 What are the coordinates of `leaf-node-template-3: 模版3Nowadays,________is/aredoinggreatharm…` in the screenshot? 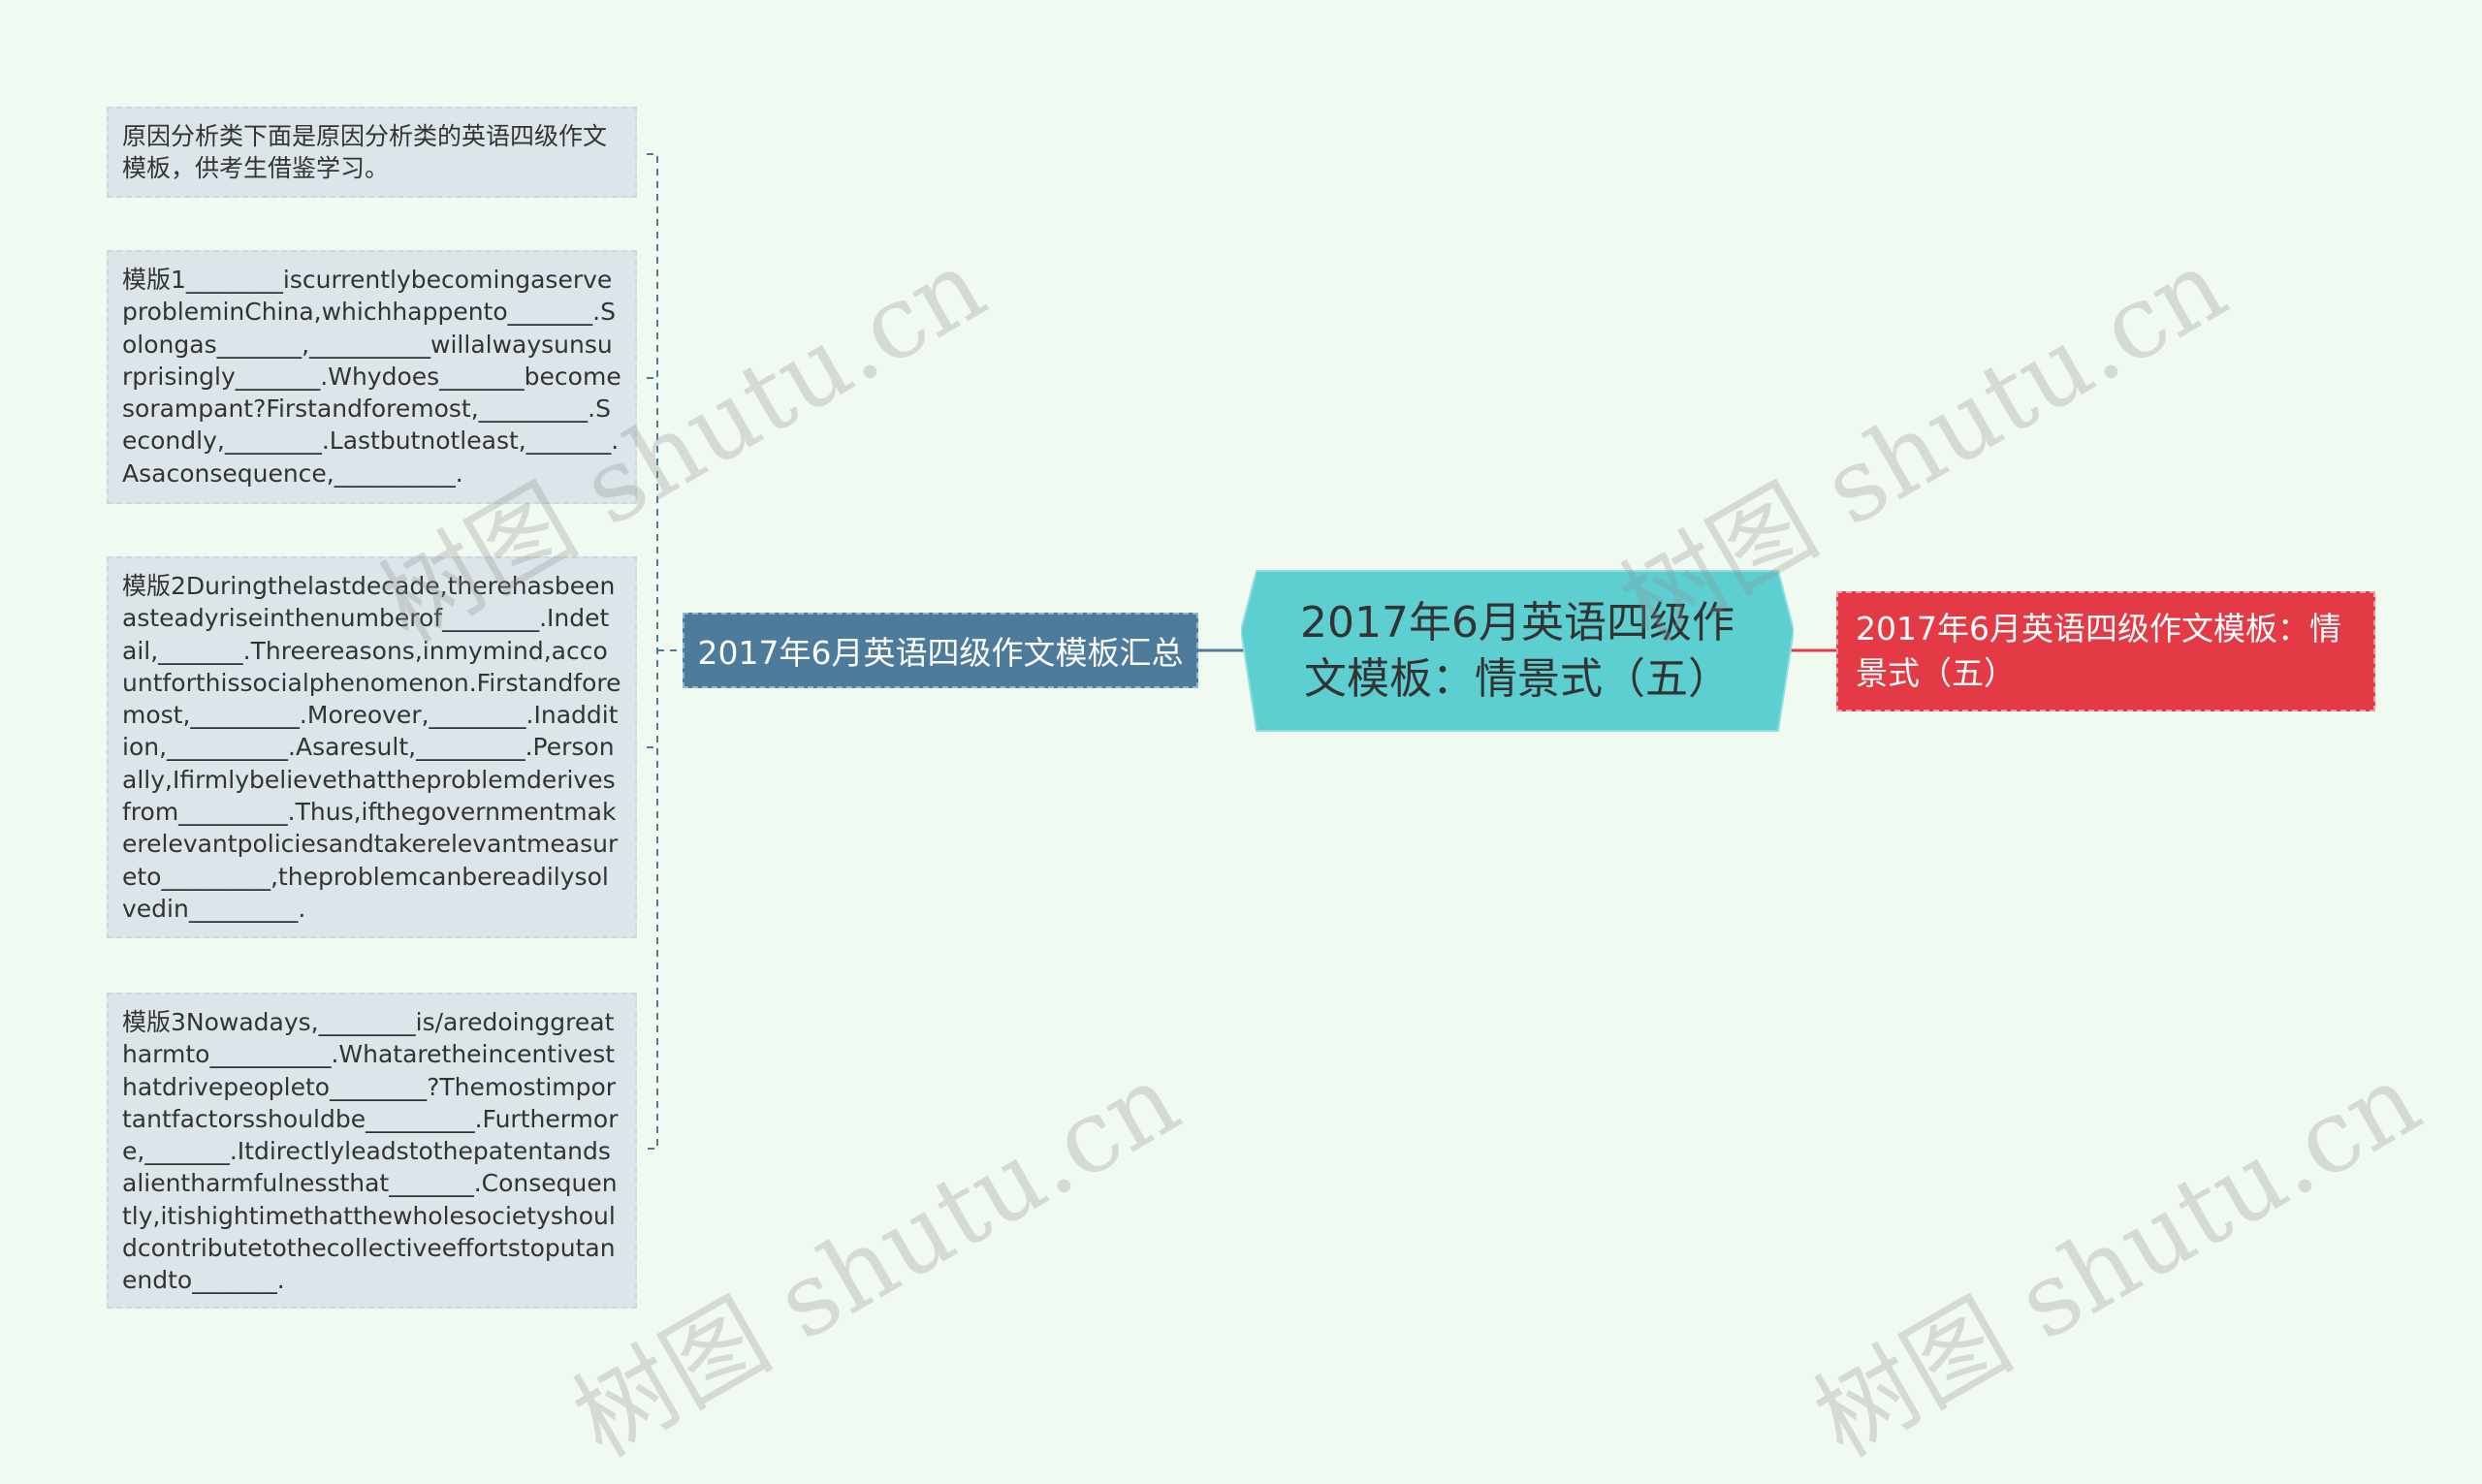 It's located at (372, 1151).